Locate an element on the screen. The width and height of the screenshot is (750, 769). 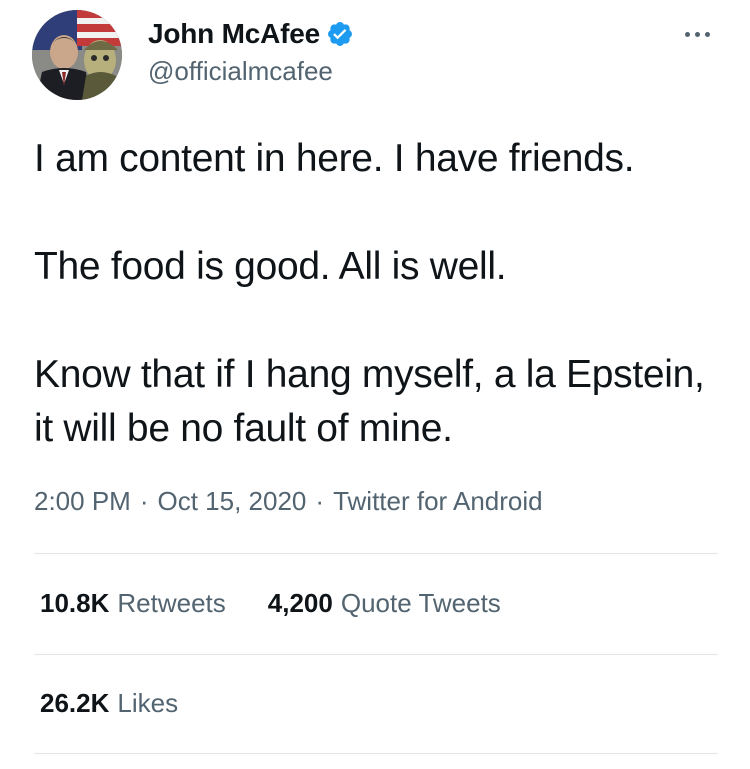
retweets-stat: 10.8K Retweets is located at coordinates (133, 603).